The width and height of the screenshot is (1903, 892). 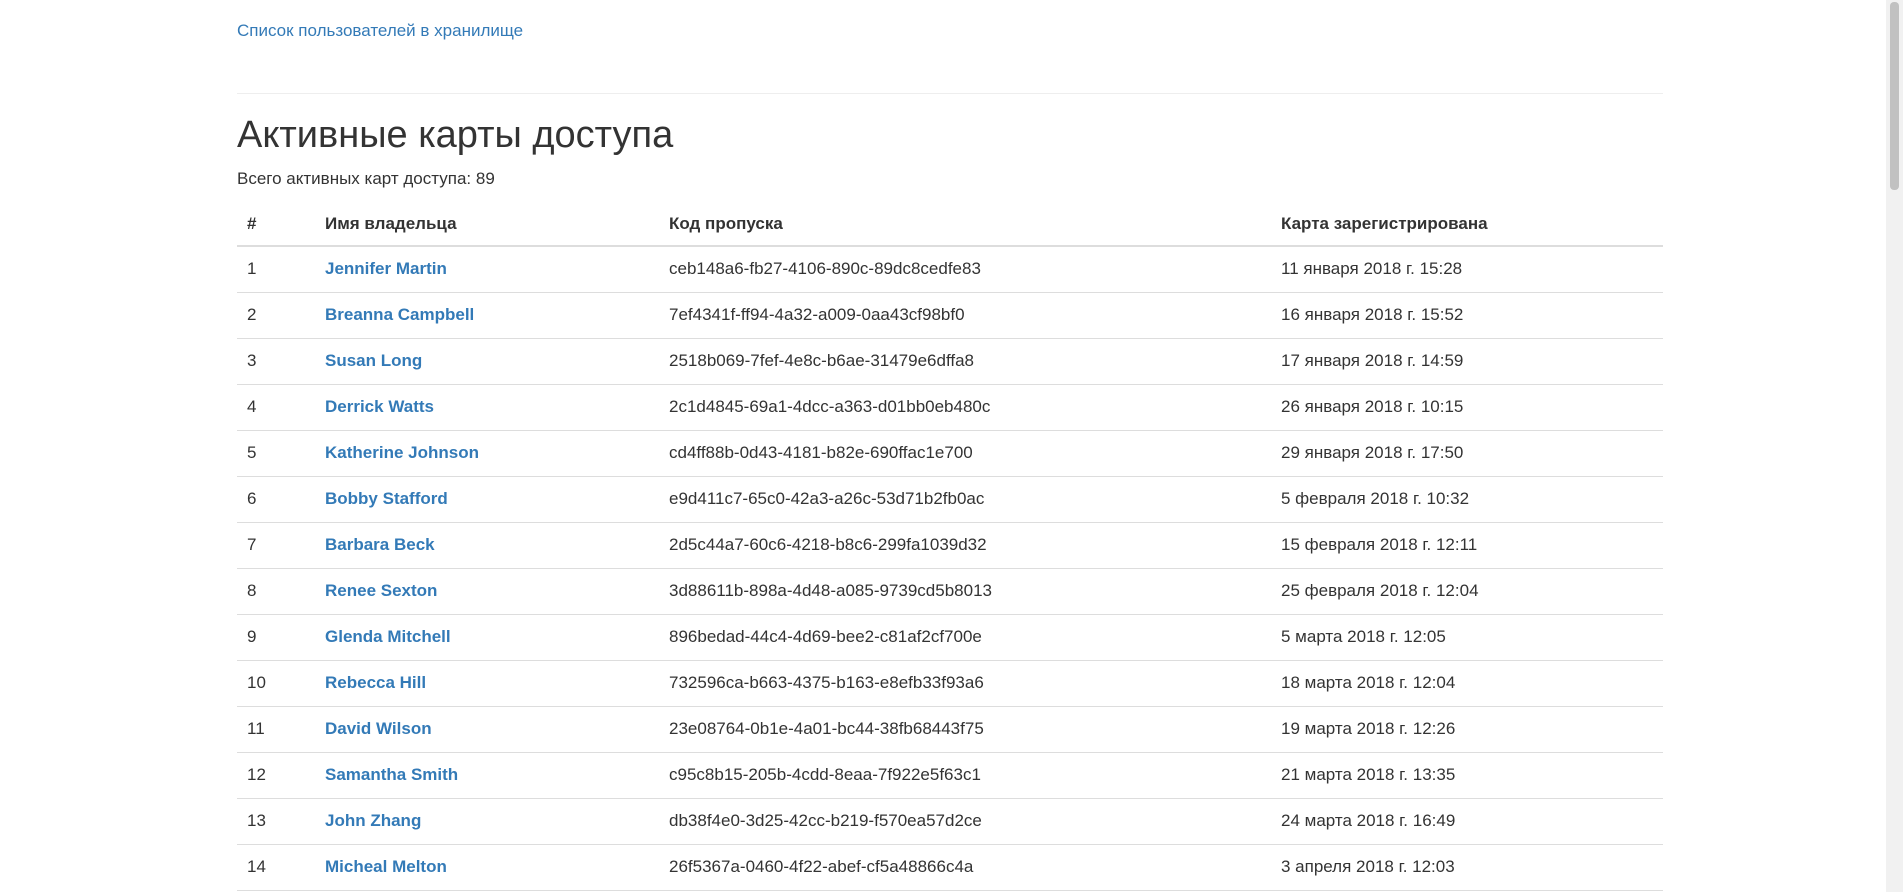 What do you see at coordinates (399, 314) in the screenshot?
I see `owner-name-link: Breanna Campbell` at bounding box center [399, 314].